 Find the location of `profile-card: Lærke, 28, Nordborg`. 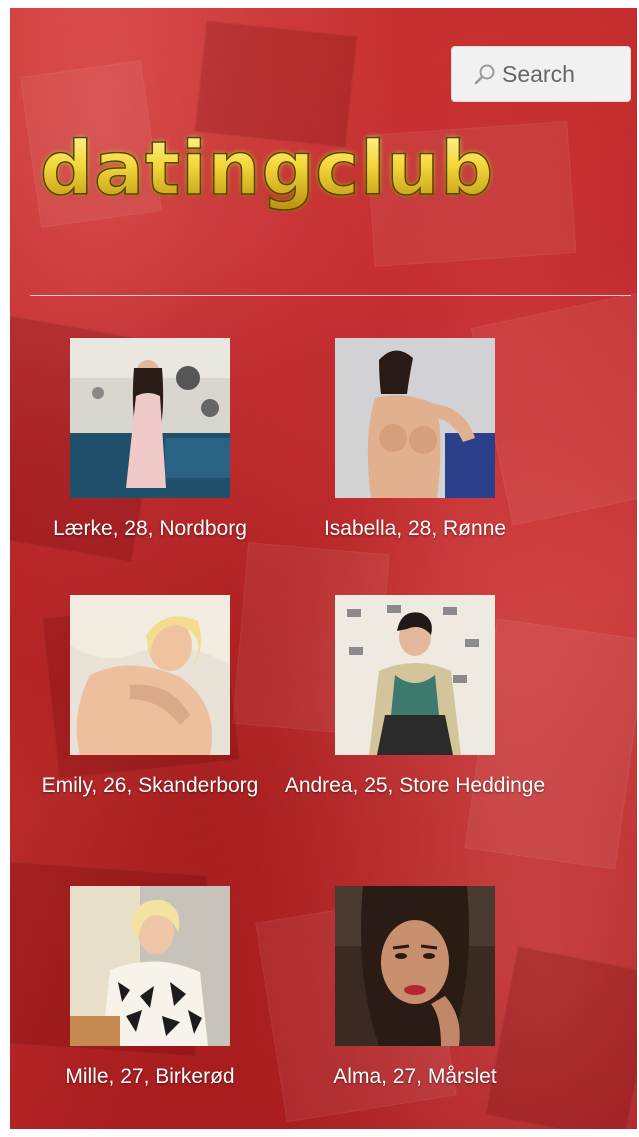

profile-card: Lærke, 28, Nordborg is located at coordinates (150, 442).